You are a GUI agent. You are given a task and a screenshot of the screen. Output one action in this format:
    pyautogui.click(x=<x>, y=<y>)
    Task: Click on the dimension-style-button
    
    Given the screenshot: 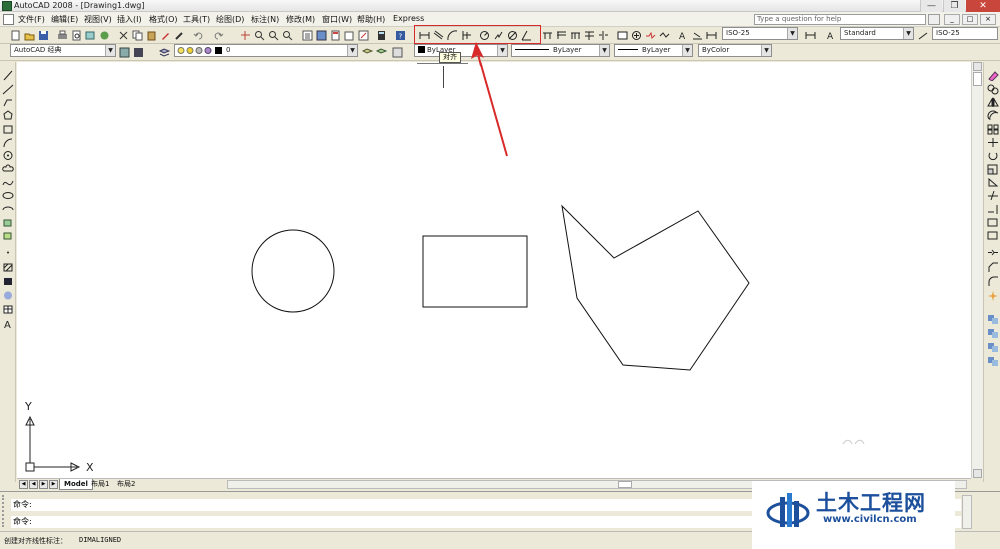 What is the action you would take?
    pyautogui.click(x=810, y=35)
    